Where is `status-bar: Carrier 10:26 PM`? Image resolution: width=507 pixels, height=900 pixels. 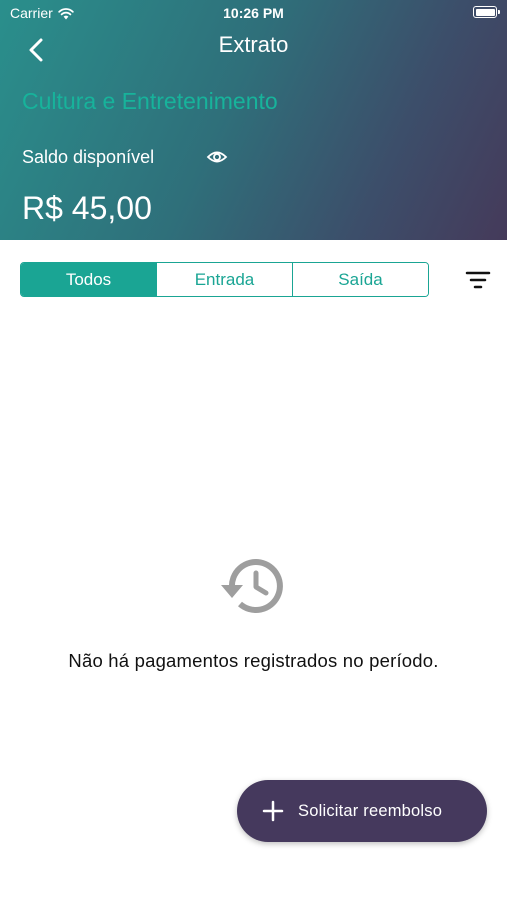 status-bar: Carrier 10:26 PM is located at coordinates (253, 14).